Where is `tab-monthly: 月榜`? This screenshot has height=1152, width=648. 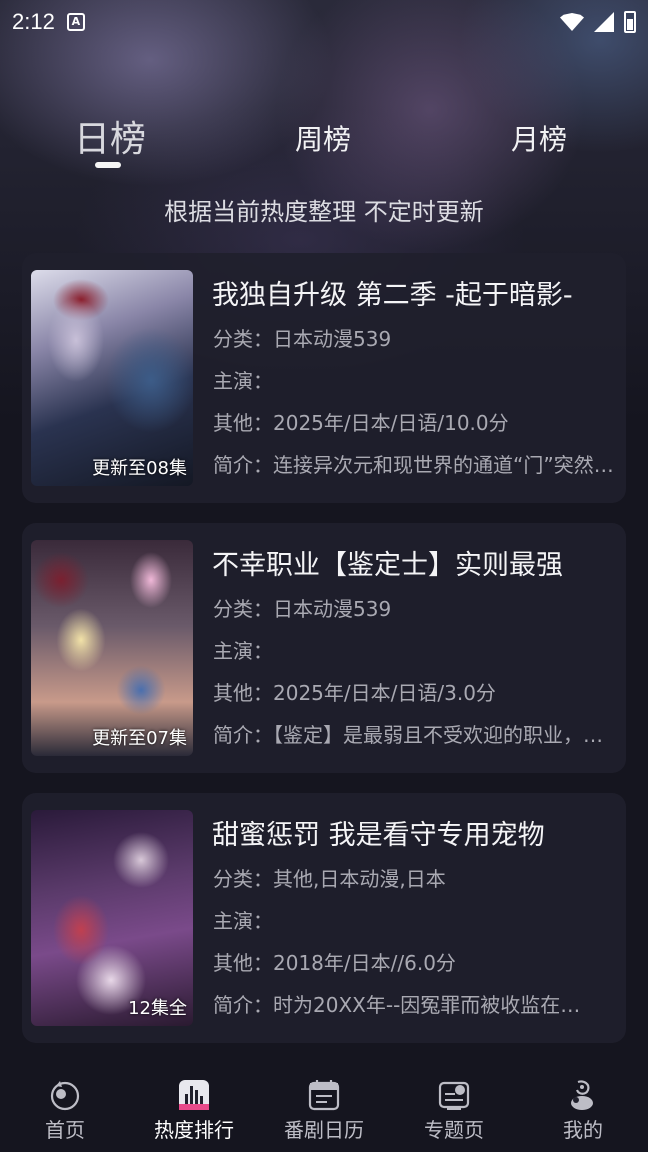 tab-monthly: 月榜 is located at coordinates (539, 138).